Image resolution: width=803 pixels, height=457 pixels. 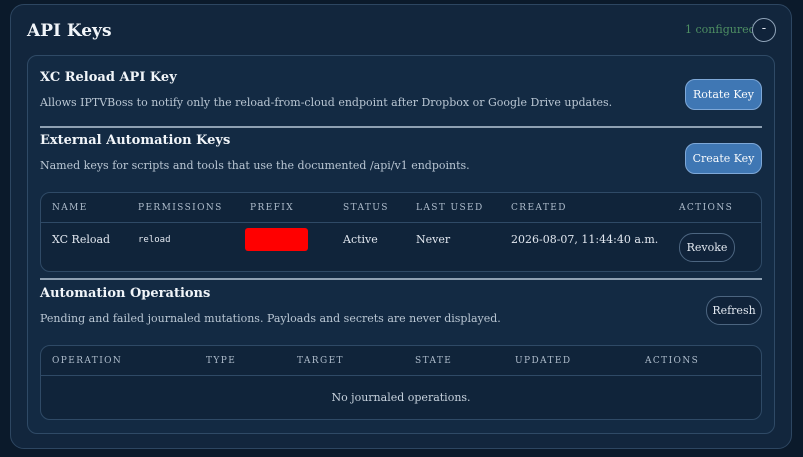 I want to click on create-key-button: Create Key, so click(x=723, y=158).